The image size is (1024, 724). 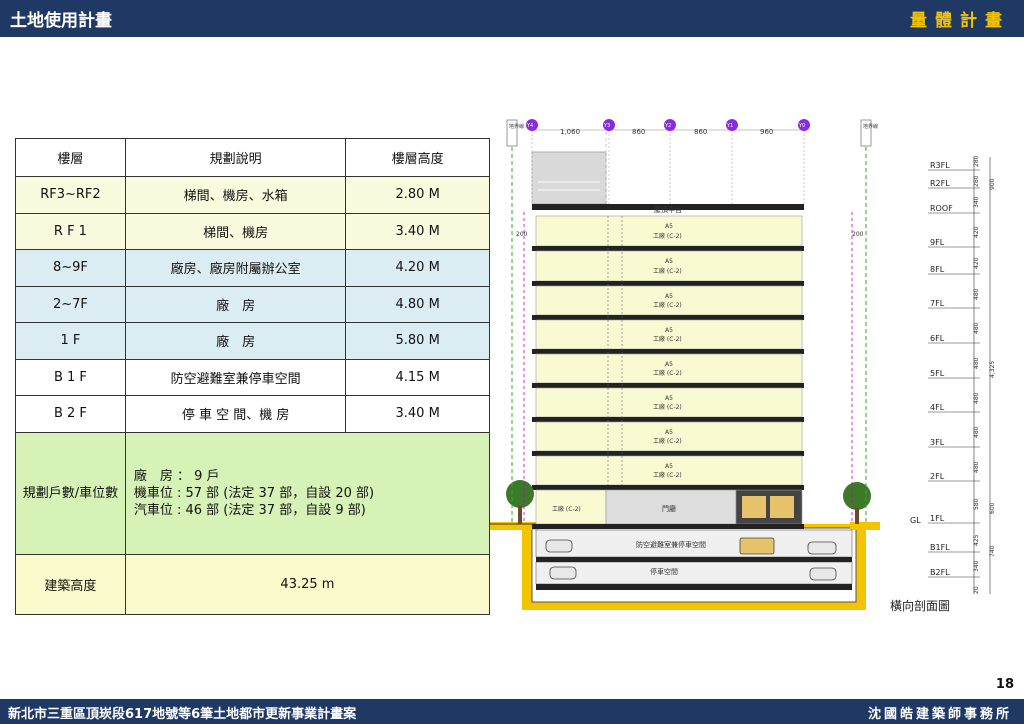 What do you see at coordinates (664, 571) in the screenshot?
I see `b2-label: 停車空間` at bounding box center [664, 571].